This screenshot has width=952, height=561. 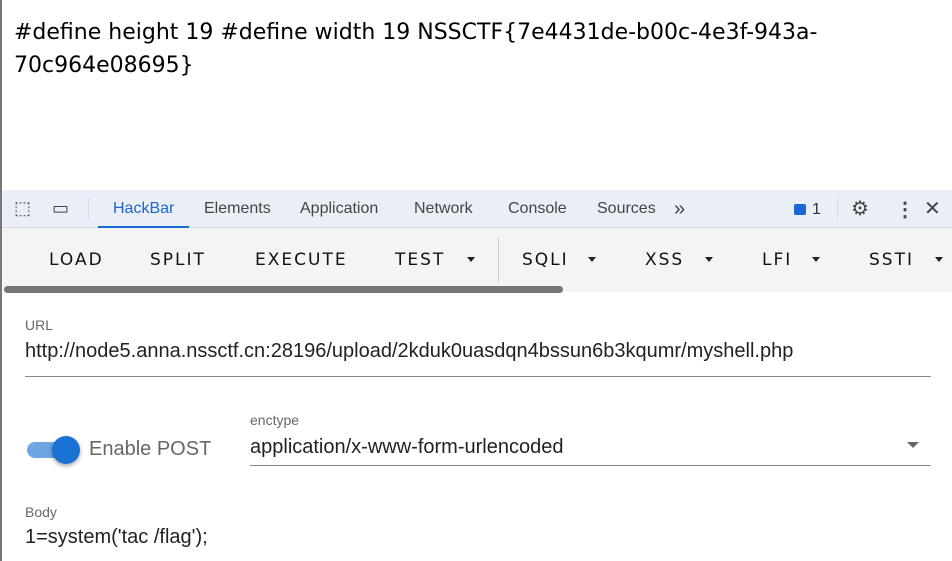 What do you see at coordinates (275, 420) in the screenshot?
I see `enctype-label: enctype` at bounding box center [275, 420].